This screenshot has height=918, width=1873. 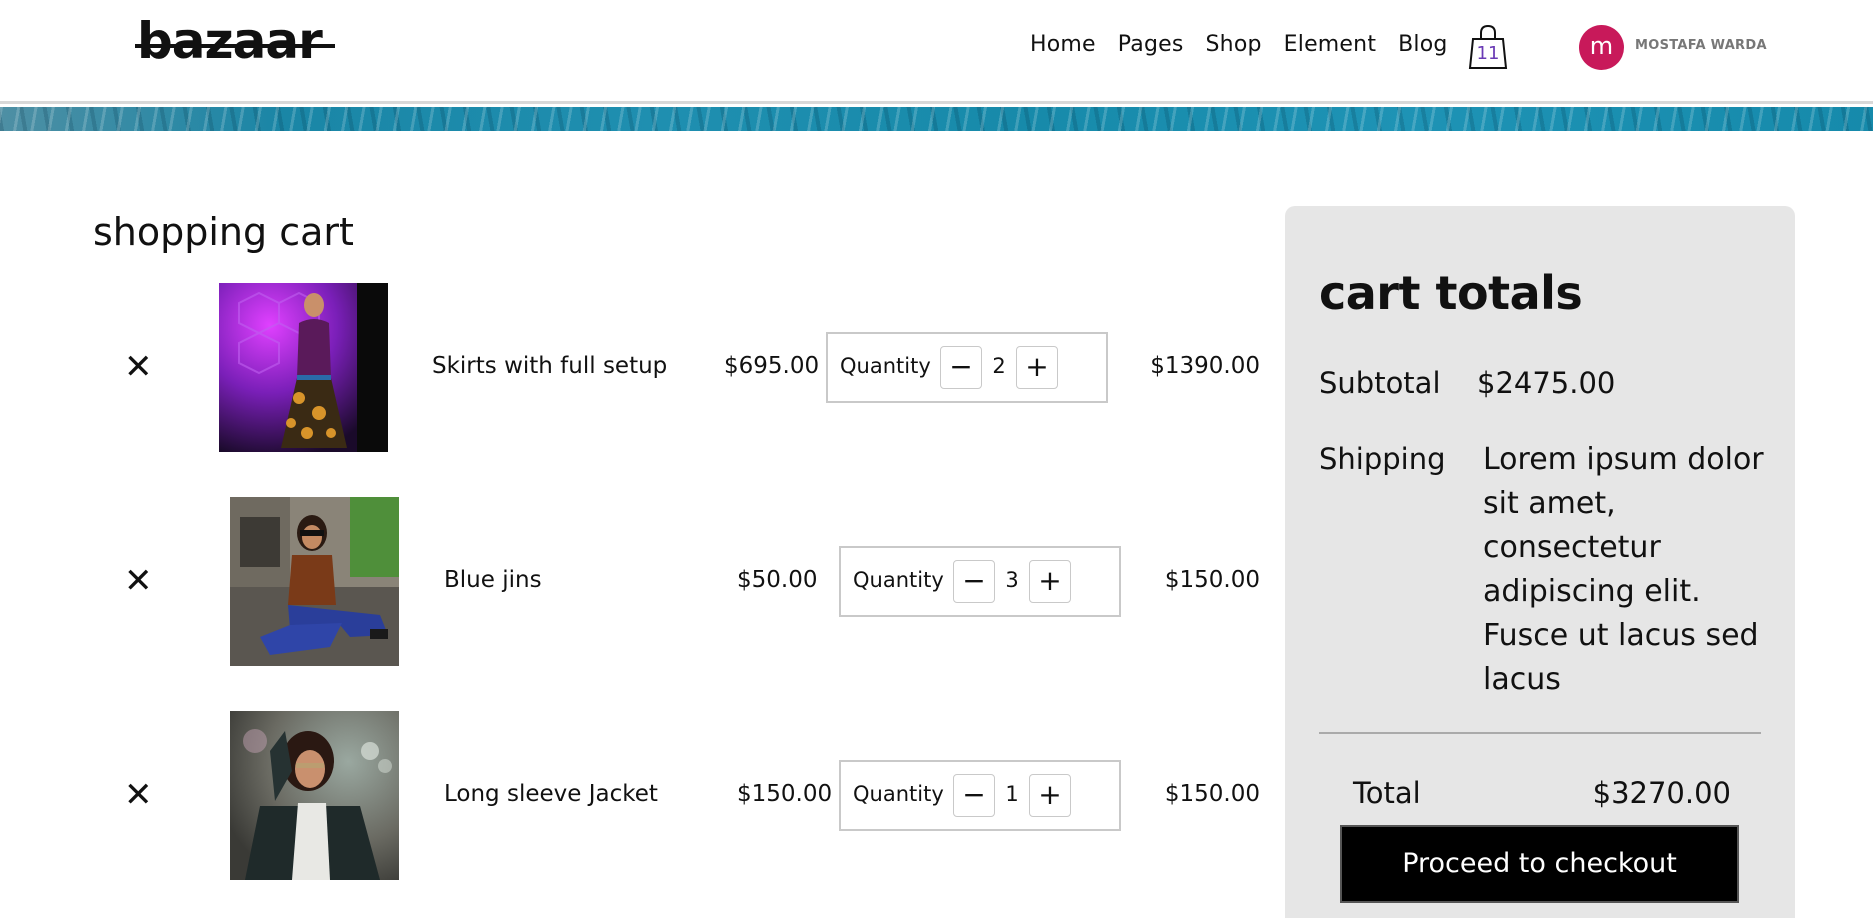 What do you see at coordinates (1488, 53) in the screenshot?
I see `cart-count-badge: 11` at bounding box center [1488, 53].